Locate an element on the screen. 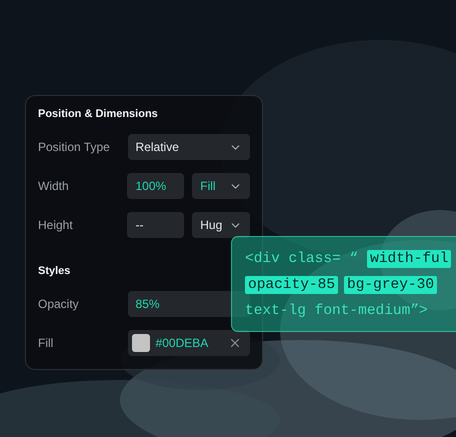 The image size is (456, 437). size-input: -- is located at coordinates (155, 225).